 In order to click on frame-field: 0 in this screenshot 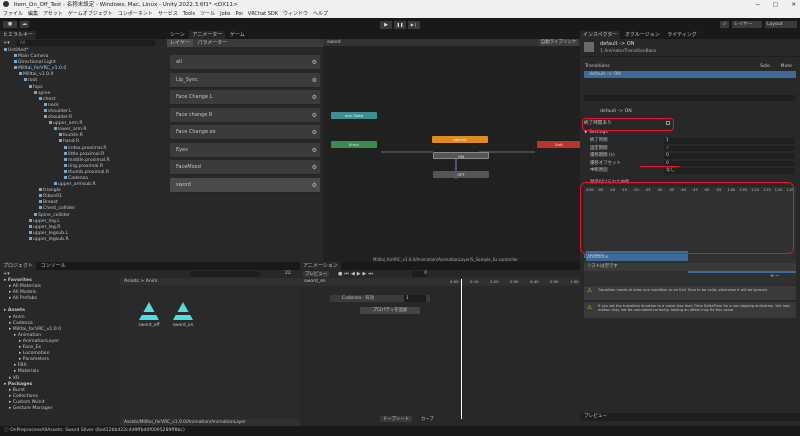, I will do `click(420, 274)`.